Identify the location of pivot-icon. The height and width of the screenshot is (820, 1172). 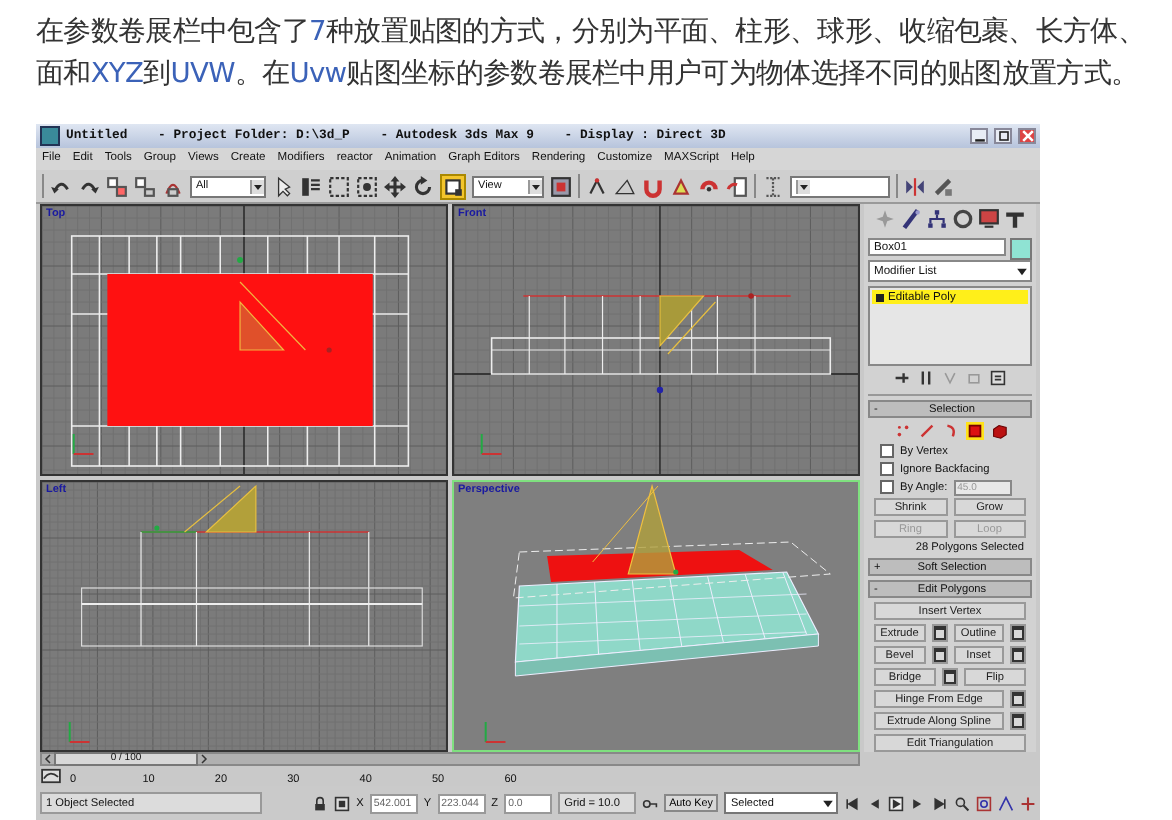
(561, 186).